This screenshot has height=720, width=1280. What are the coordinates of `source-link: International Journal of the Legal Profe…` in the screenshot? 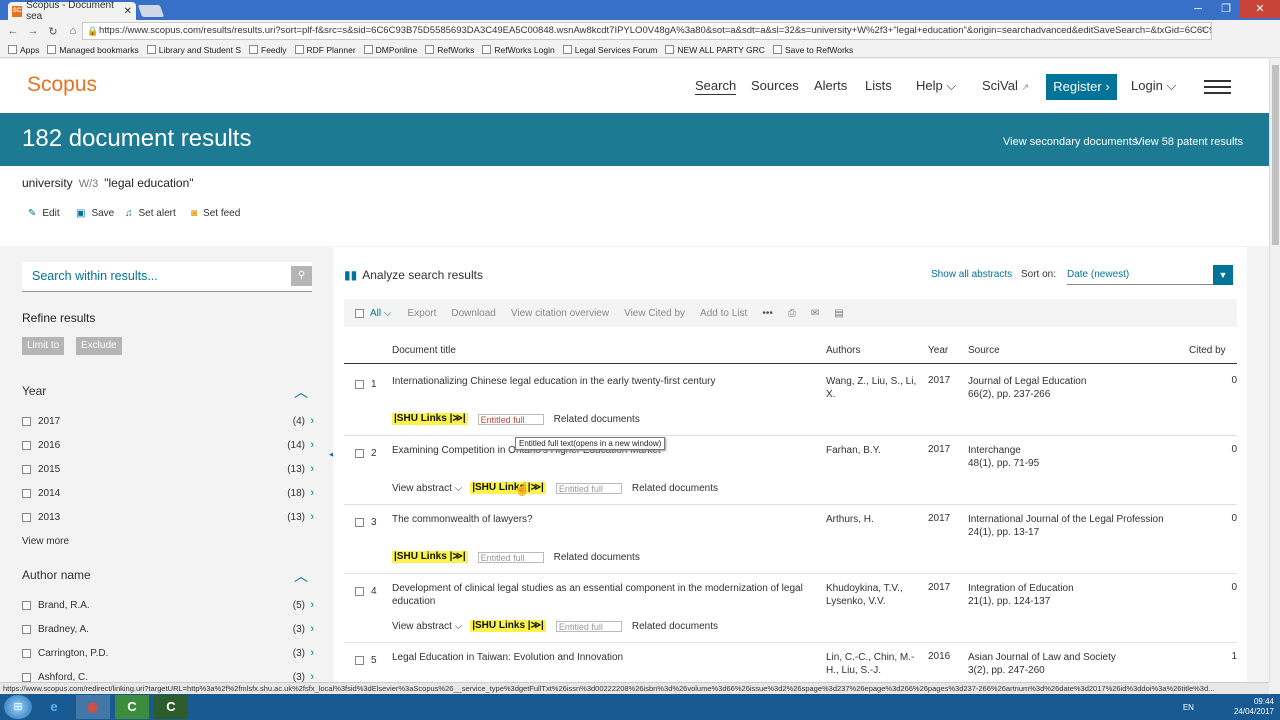 It's located at (1073, 526).